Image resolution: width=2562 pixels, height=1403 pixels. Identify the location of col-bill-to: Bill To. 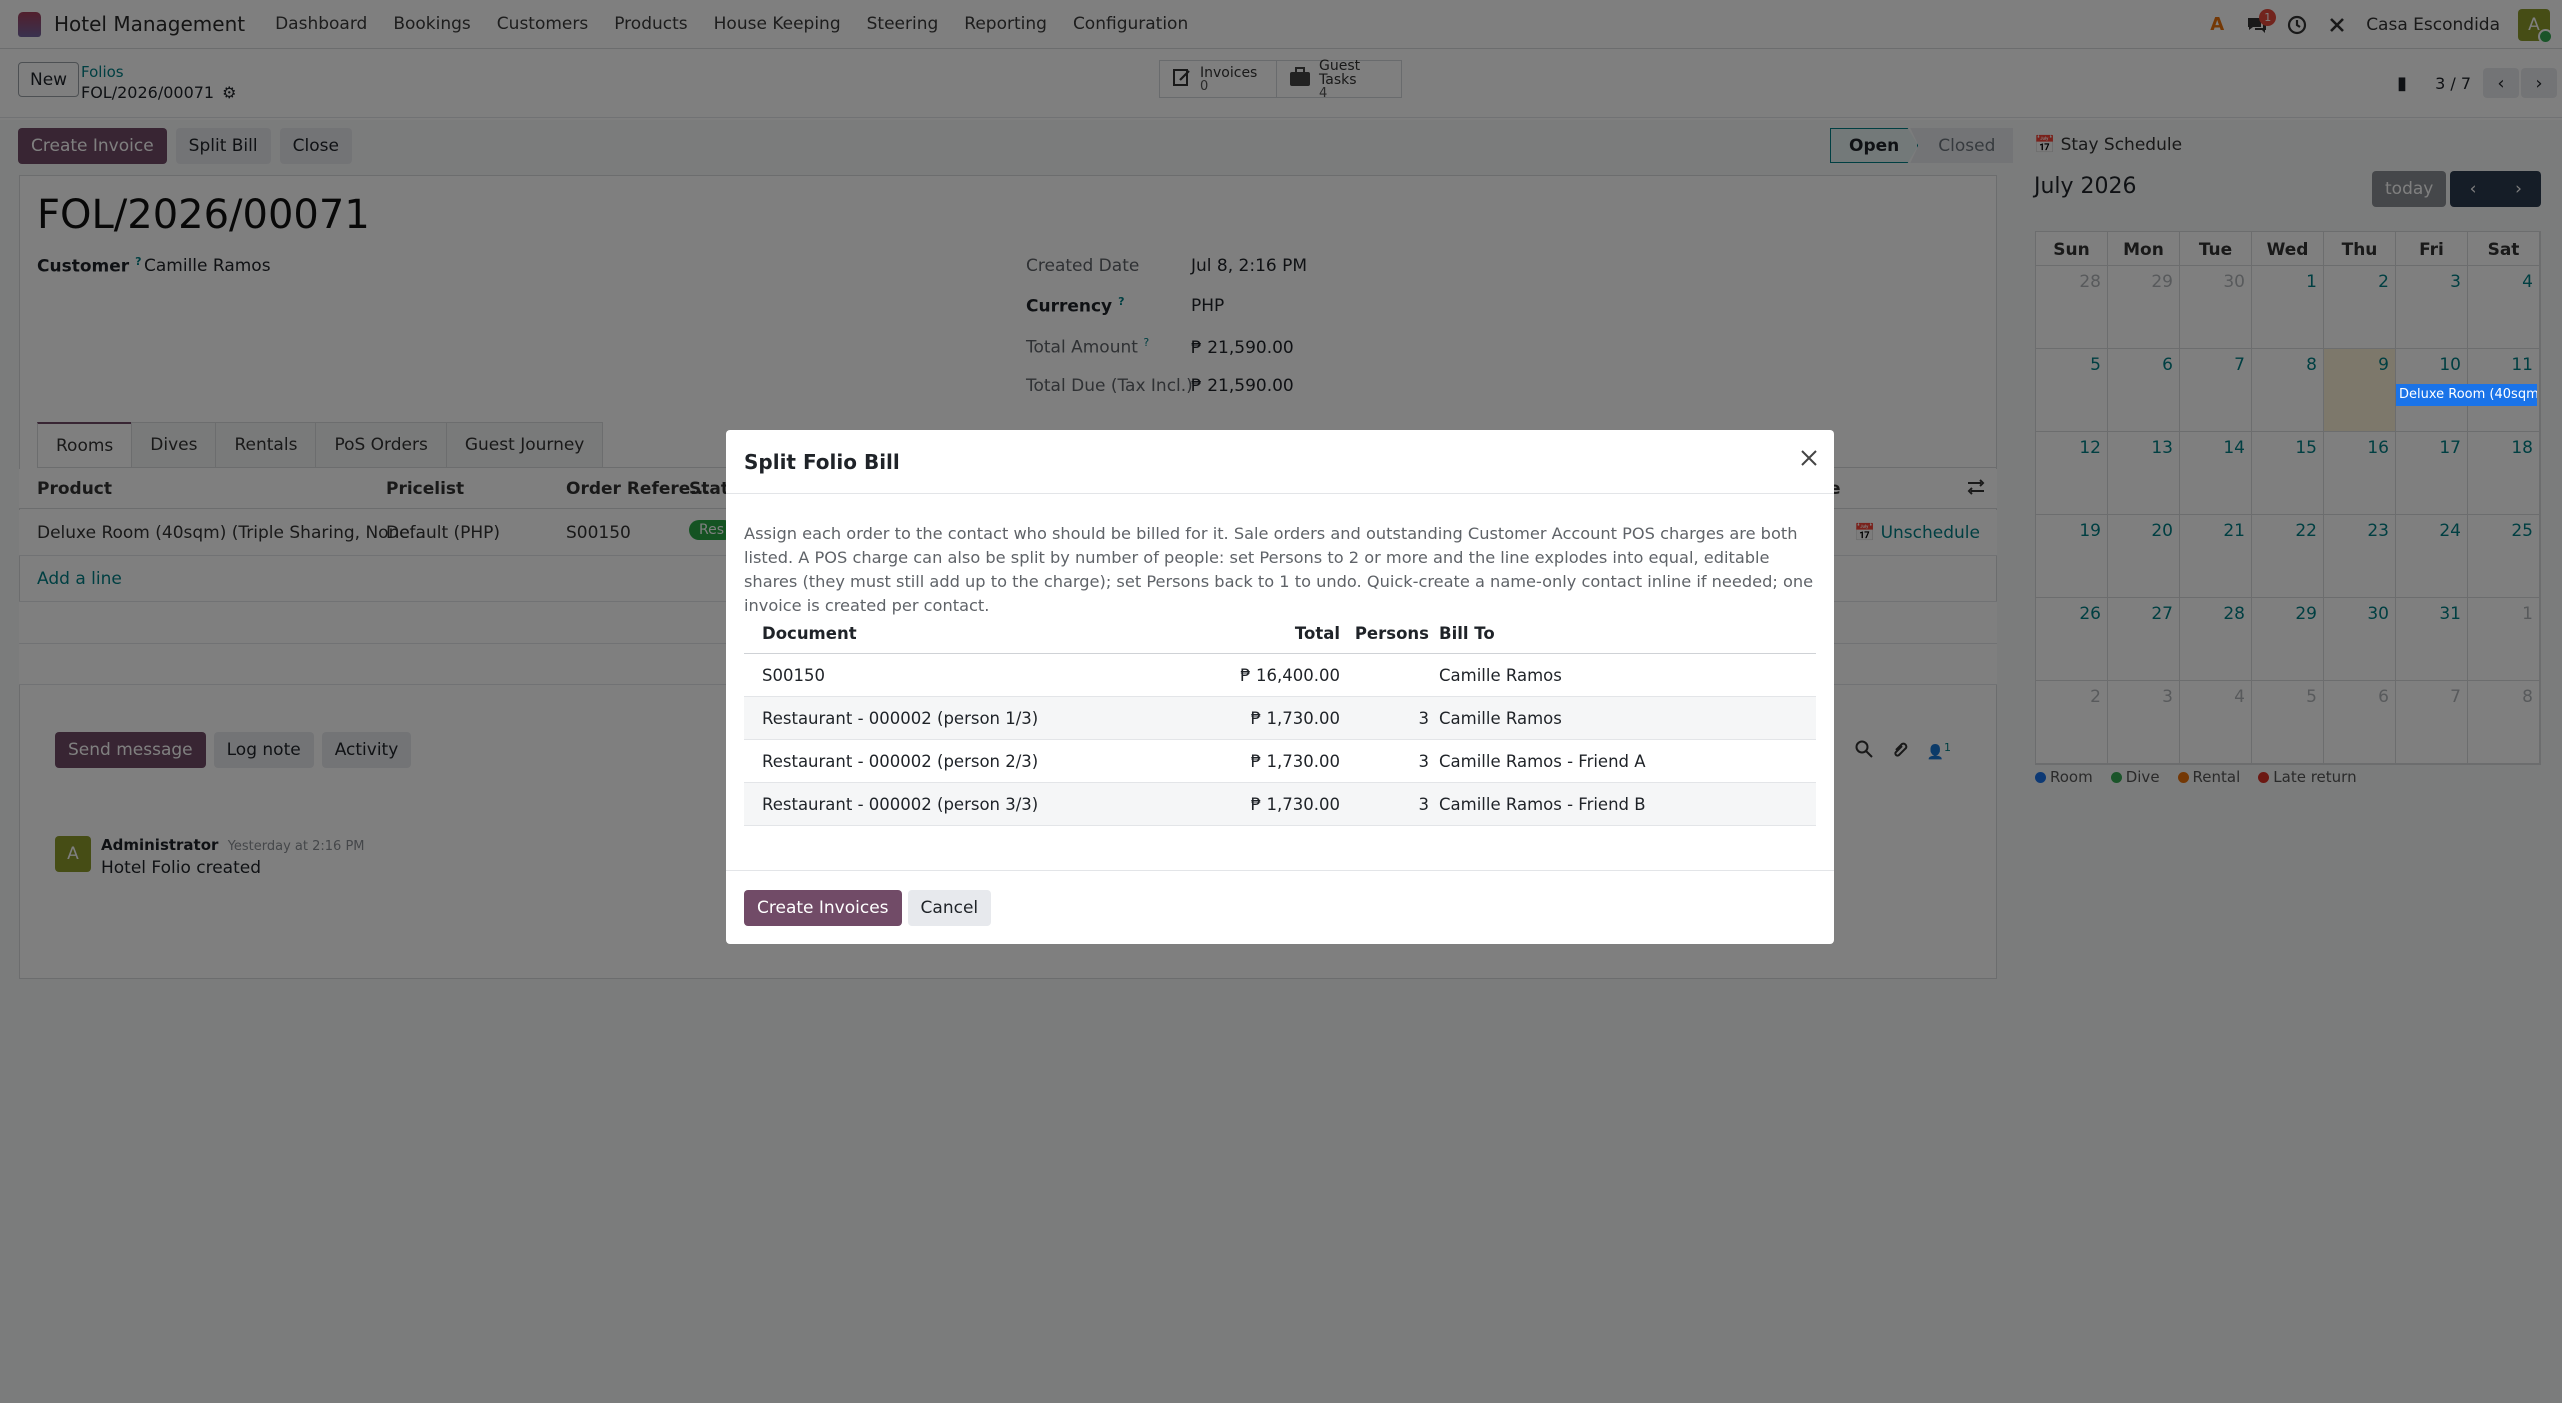
(1467, 633).